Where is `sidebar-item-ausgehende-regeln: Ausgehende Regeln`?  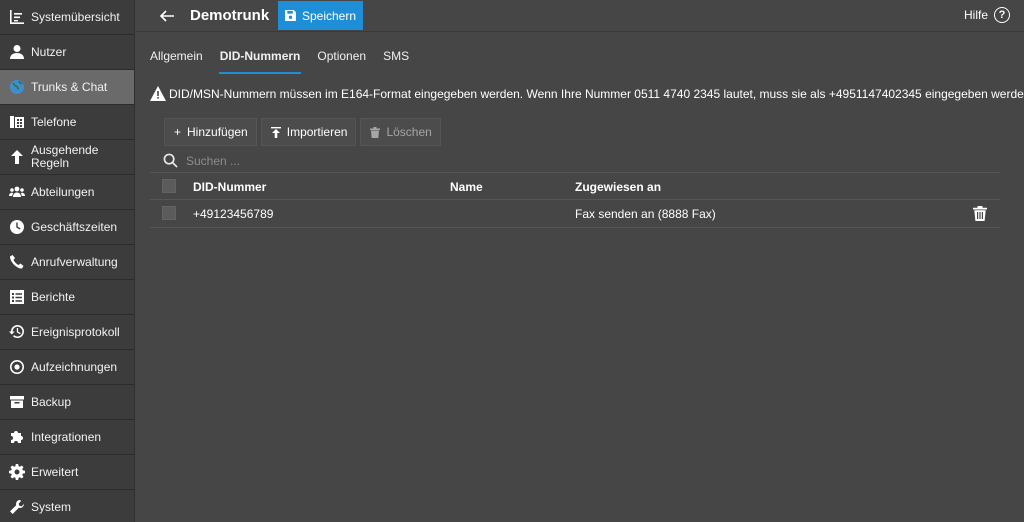
sidebar-item-ausgehende-regeln: Ausgehende Regeln is located at coordinates (67, 157).